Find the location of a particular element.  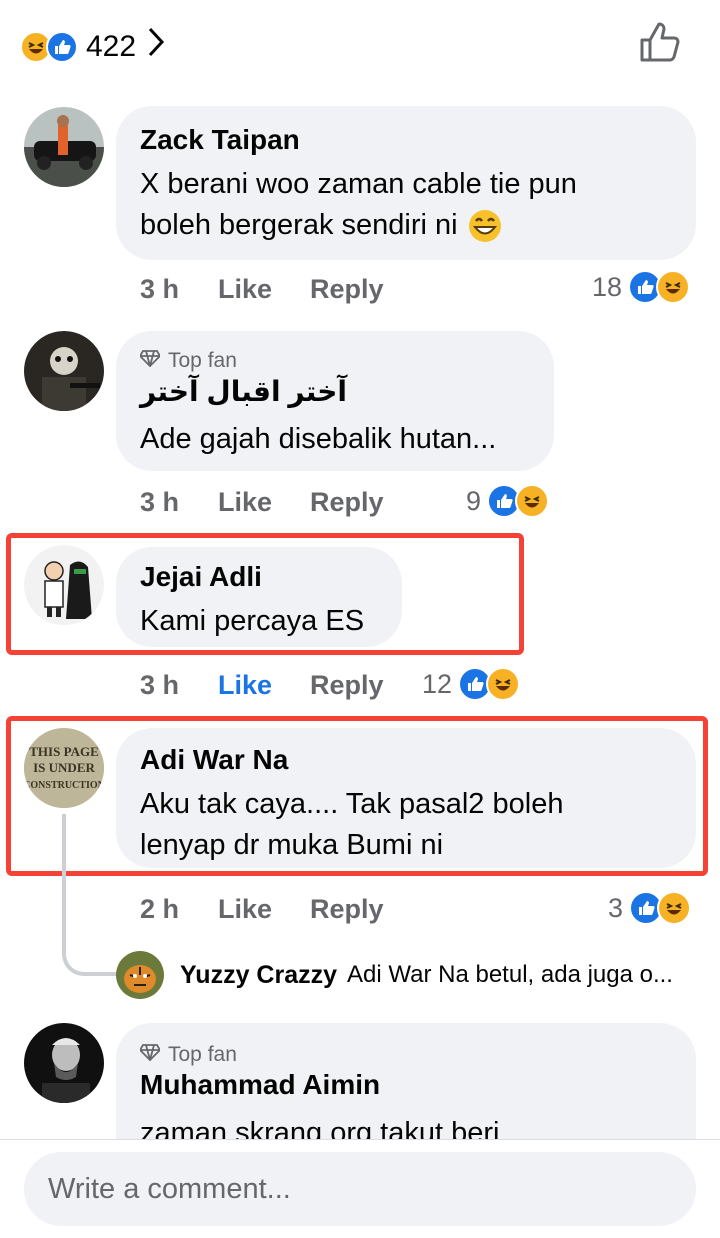

avatar: THIS PAGE IS UNDER CONSTRUCTION is located at coordinates (64, 768).